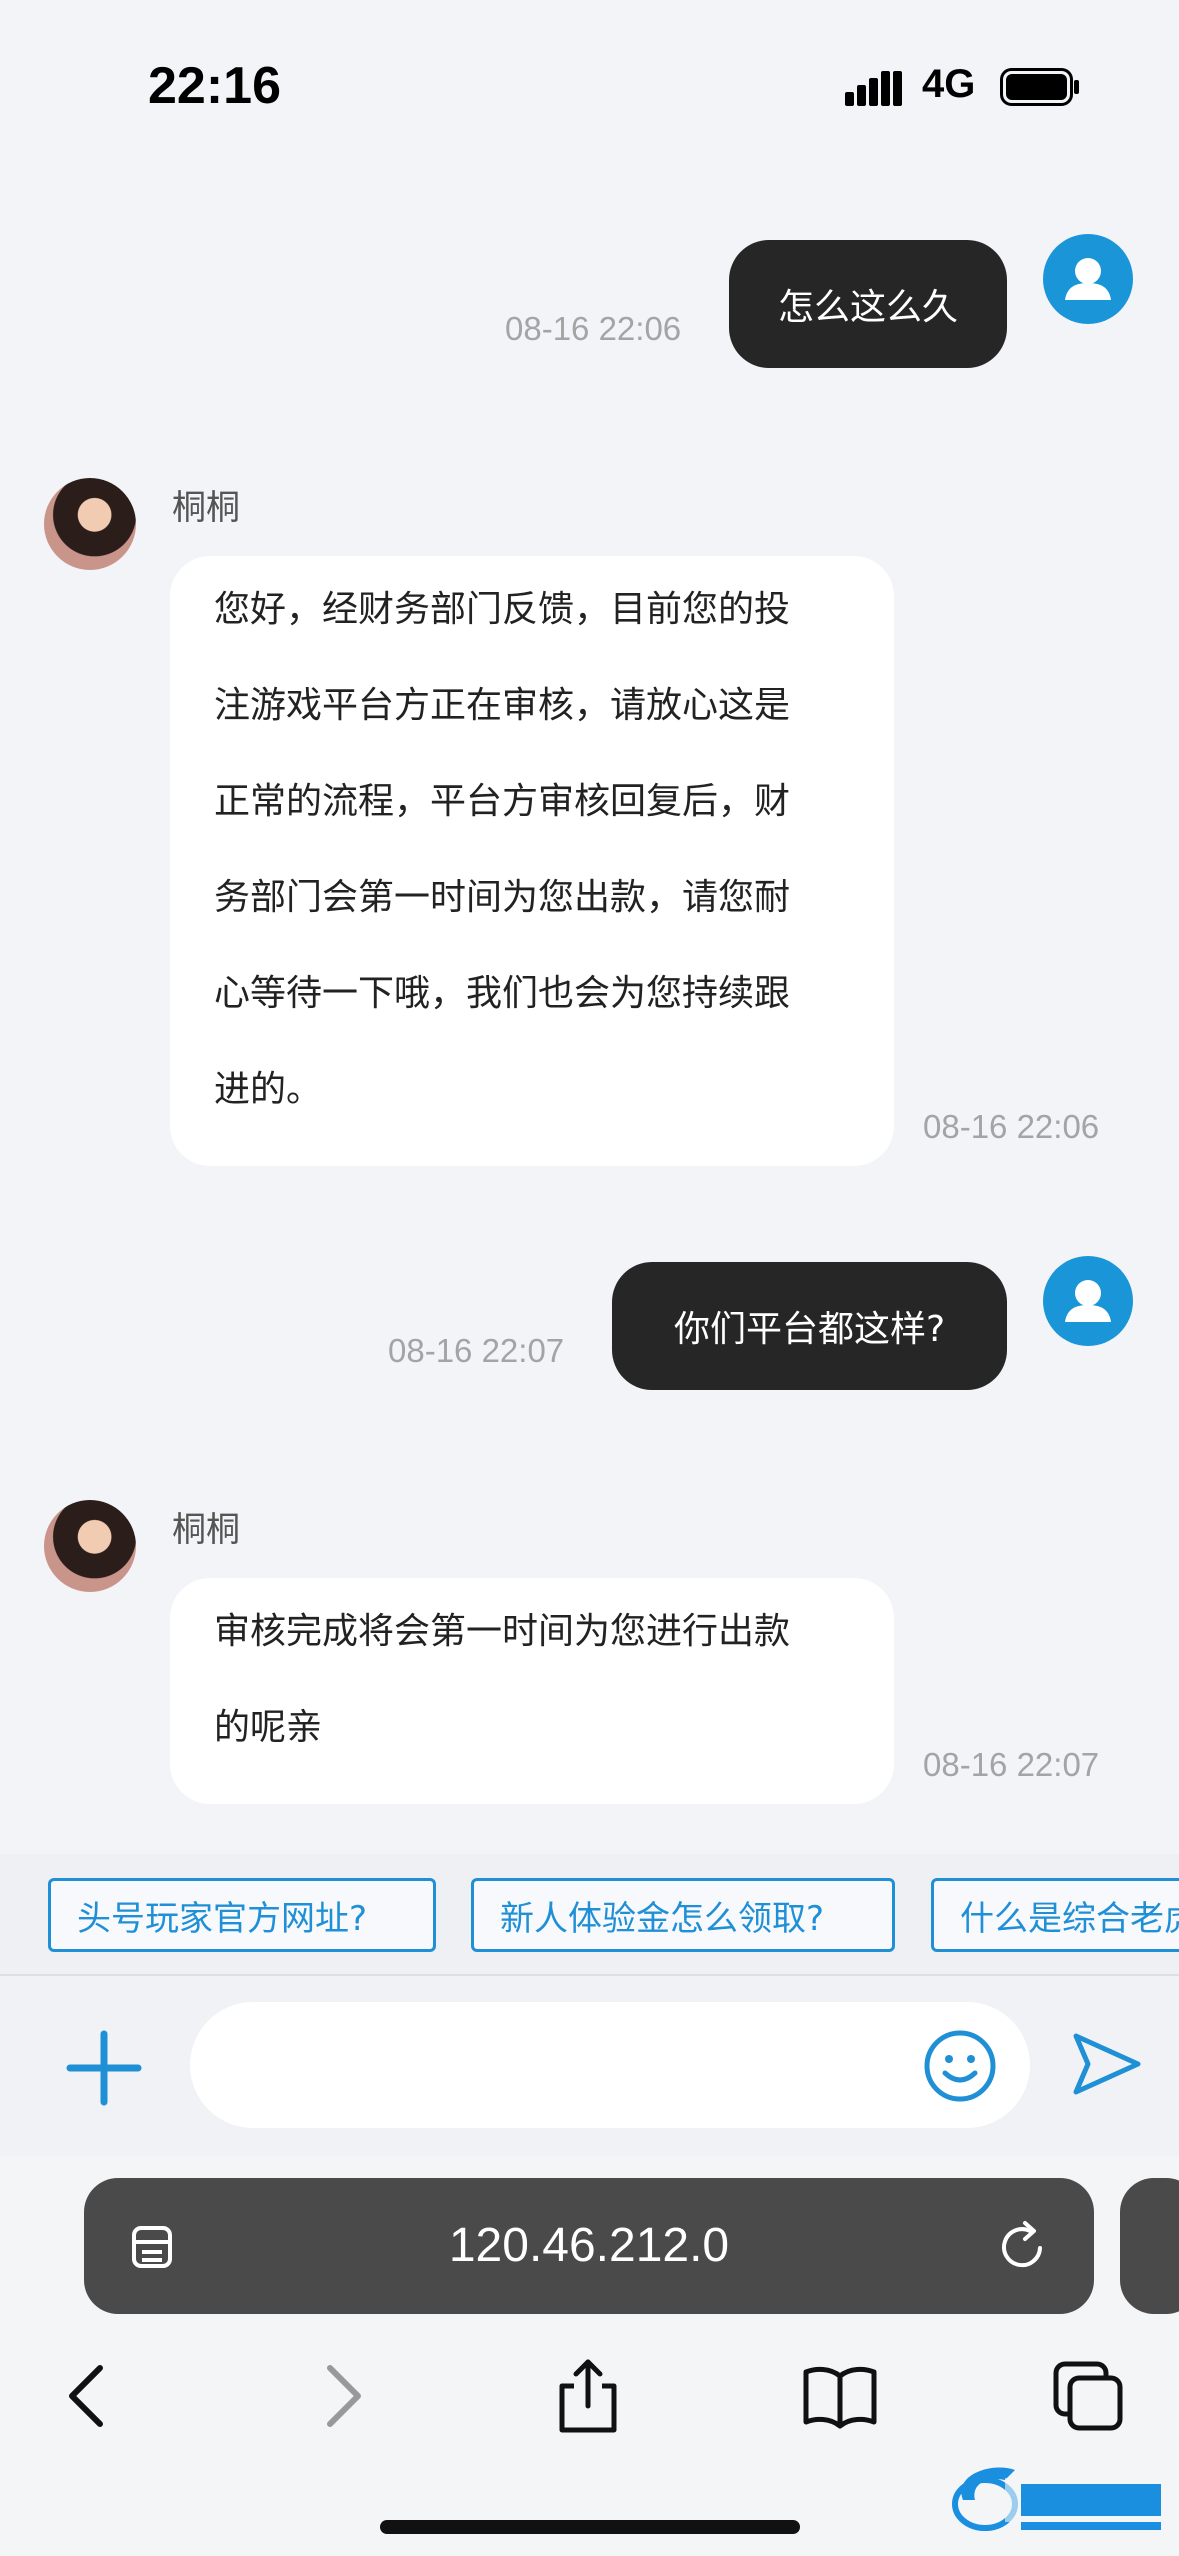  Describe the element at coordinates (242, 1915) in the screenshot. I see `quick-reply-button: 头号玩家官方网址?` at that location.